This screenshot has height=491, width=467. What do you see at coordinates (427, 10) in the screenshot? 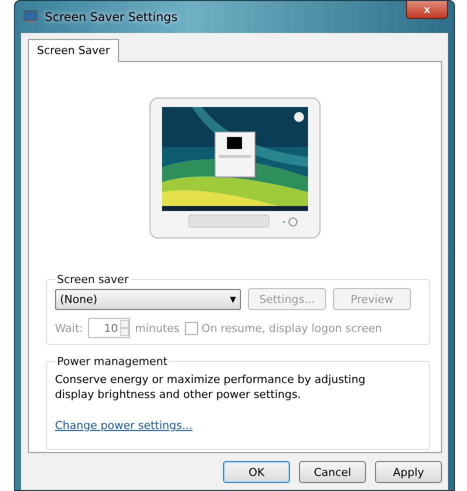
I see `close-button: x` at bounding box center [427, 10].